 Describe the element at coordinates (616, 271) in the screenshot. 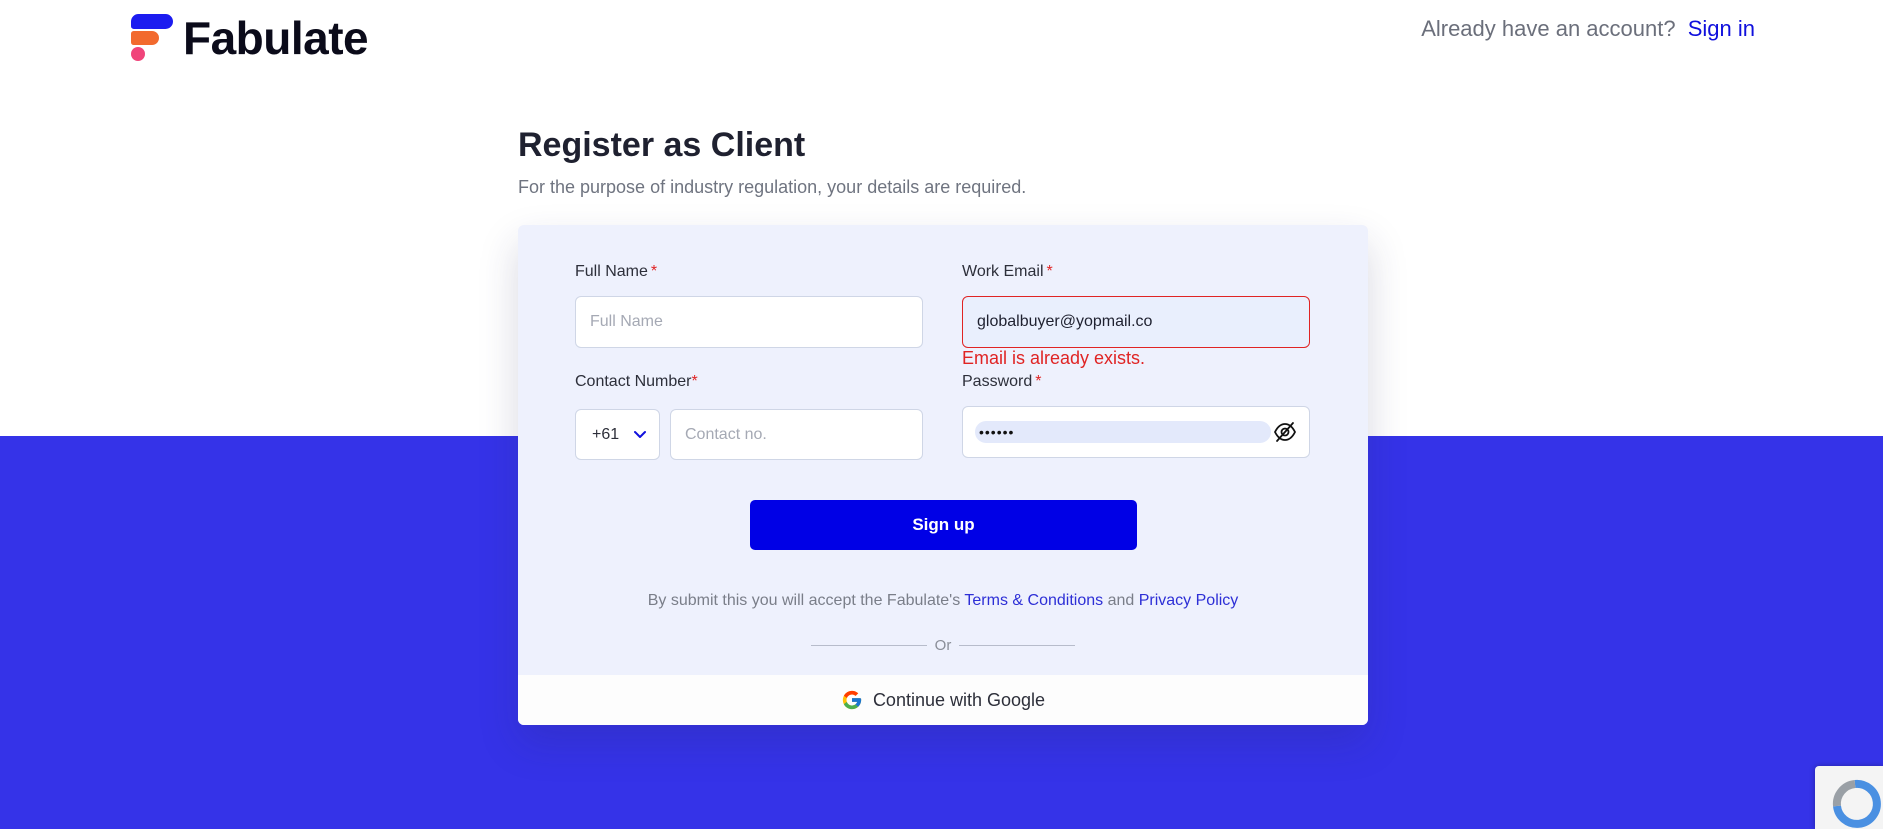

I see `full-name-label: Full Name *` at that location.